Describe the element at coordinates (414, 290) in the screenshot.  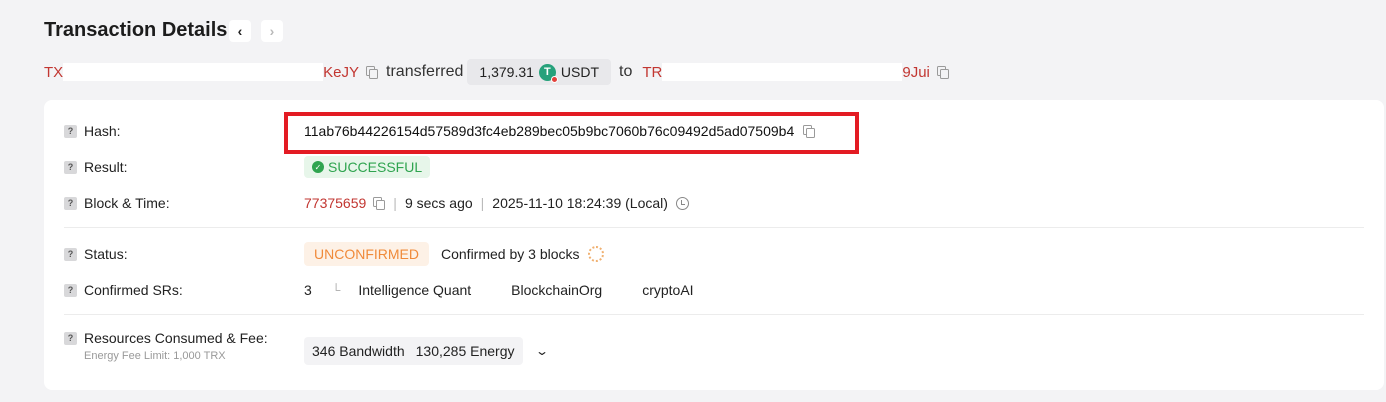
I see `sr-name-link: Intelligence Quant` at that location.